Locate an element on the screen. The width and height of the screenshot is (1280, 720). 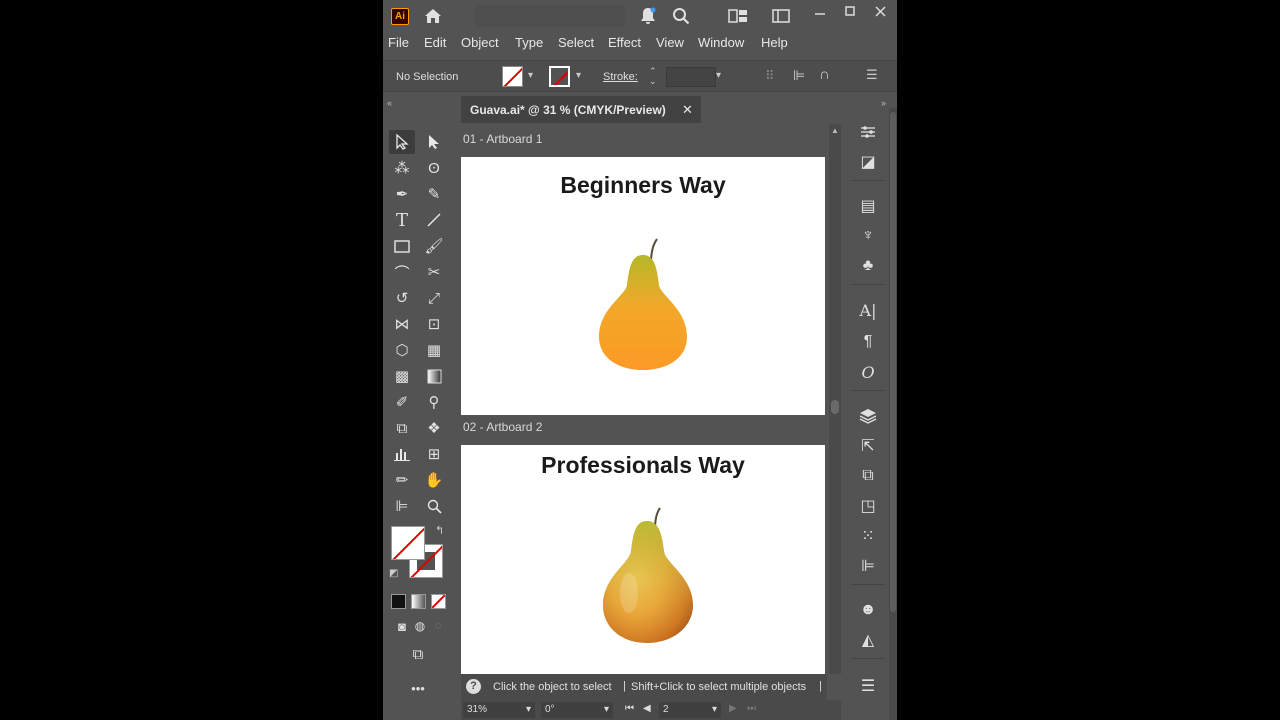
shaper-tool-icon: ⌒ is located at coordinates (402, 272).